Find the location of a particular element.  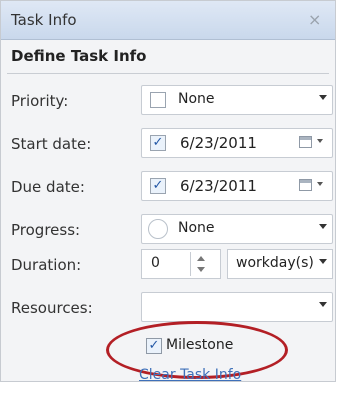

close-icon: × is located at coordinates (314, 19).